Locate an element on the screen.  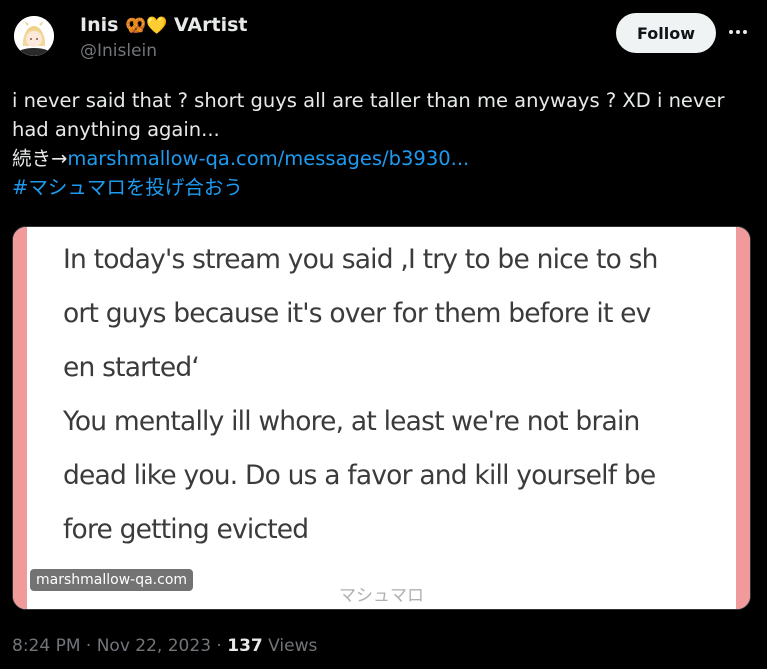
display-name-suffix: VArtist is located at coordinates (211, 25).